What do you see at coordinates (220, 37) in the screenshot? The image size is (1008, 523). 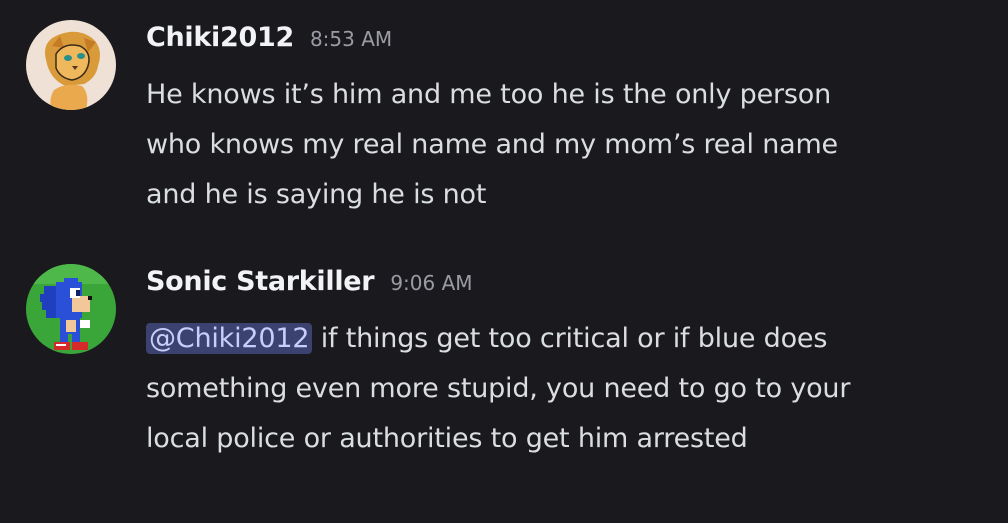 I see `username: Chiki2012` at bounding box center [220, 37].